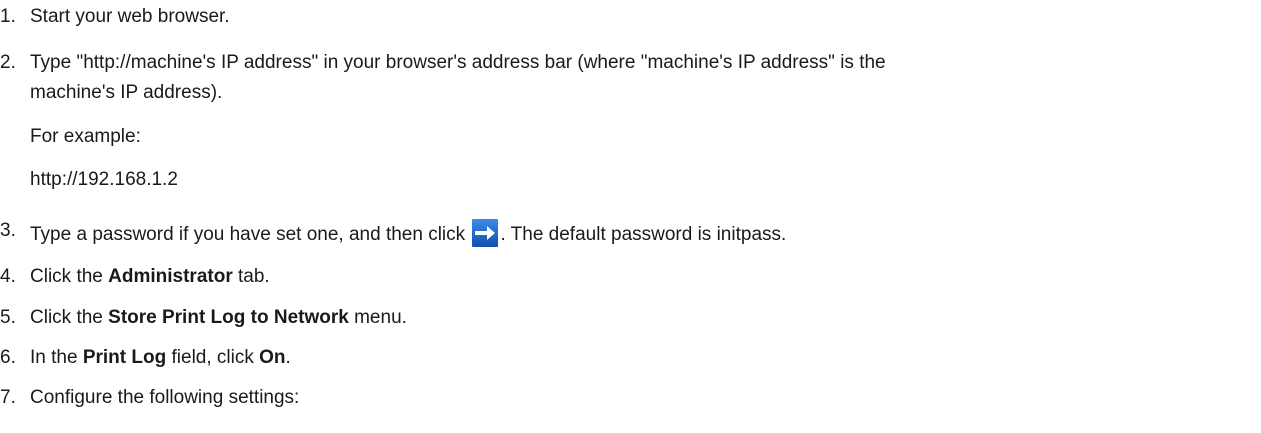 This screenshot has width=1261, height=433. I want to click on ui-term-print-log: Print Log, so click(124, 357).